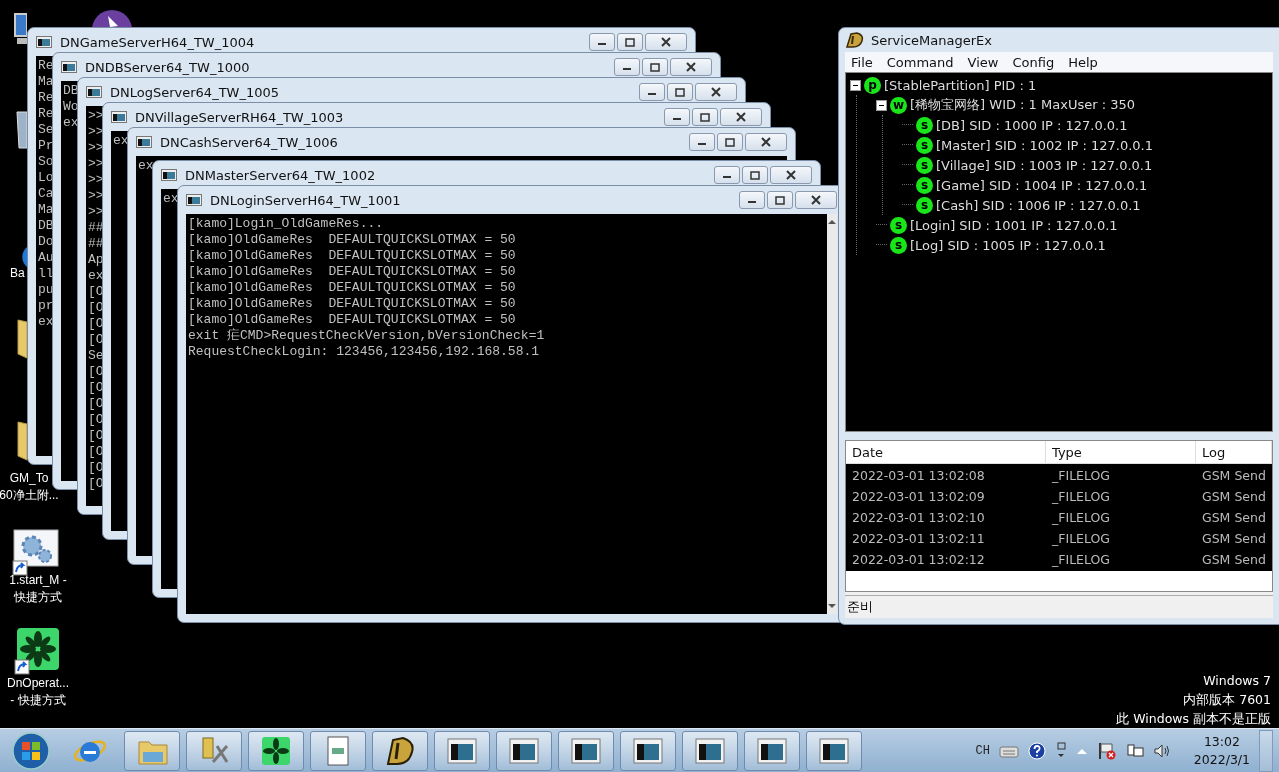  What do you see at coordinates (960, 85) in the screenshot?
I see `tree-item: [StablePartition] PID : 1` at bounding box center [960, 85].